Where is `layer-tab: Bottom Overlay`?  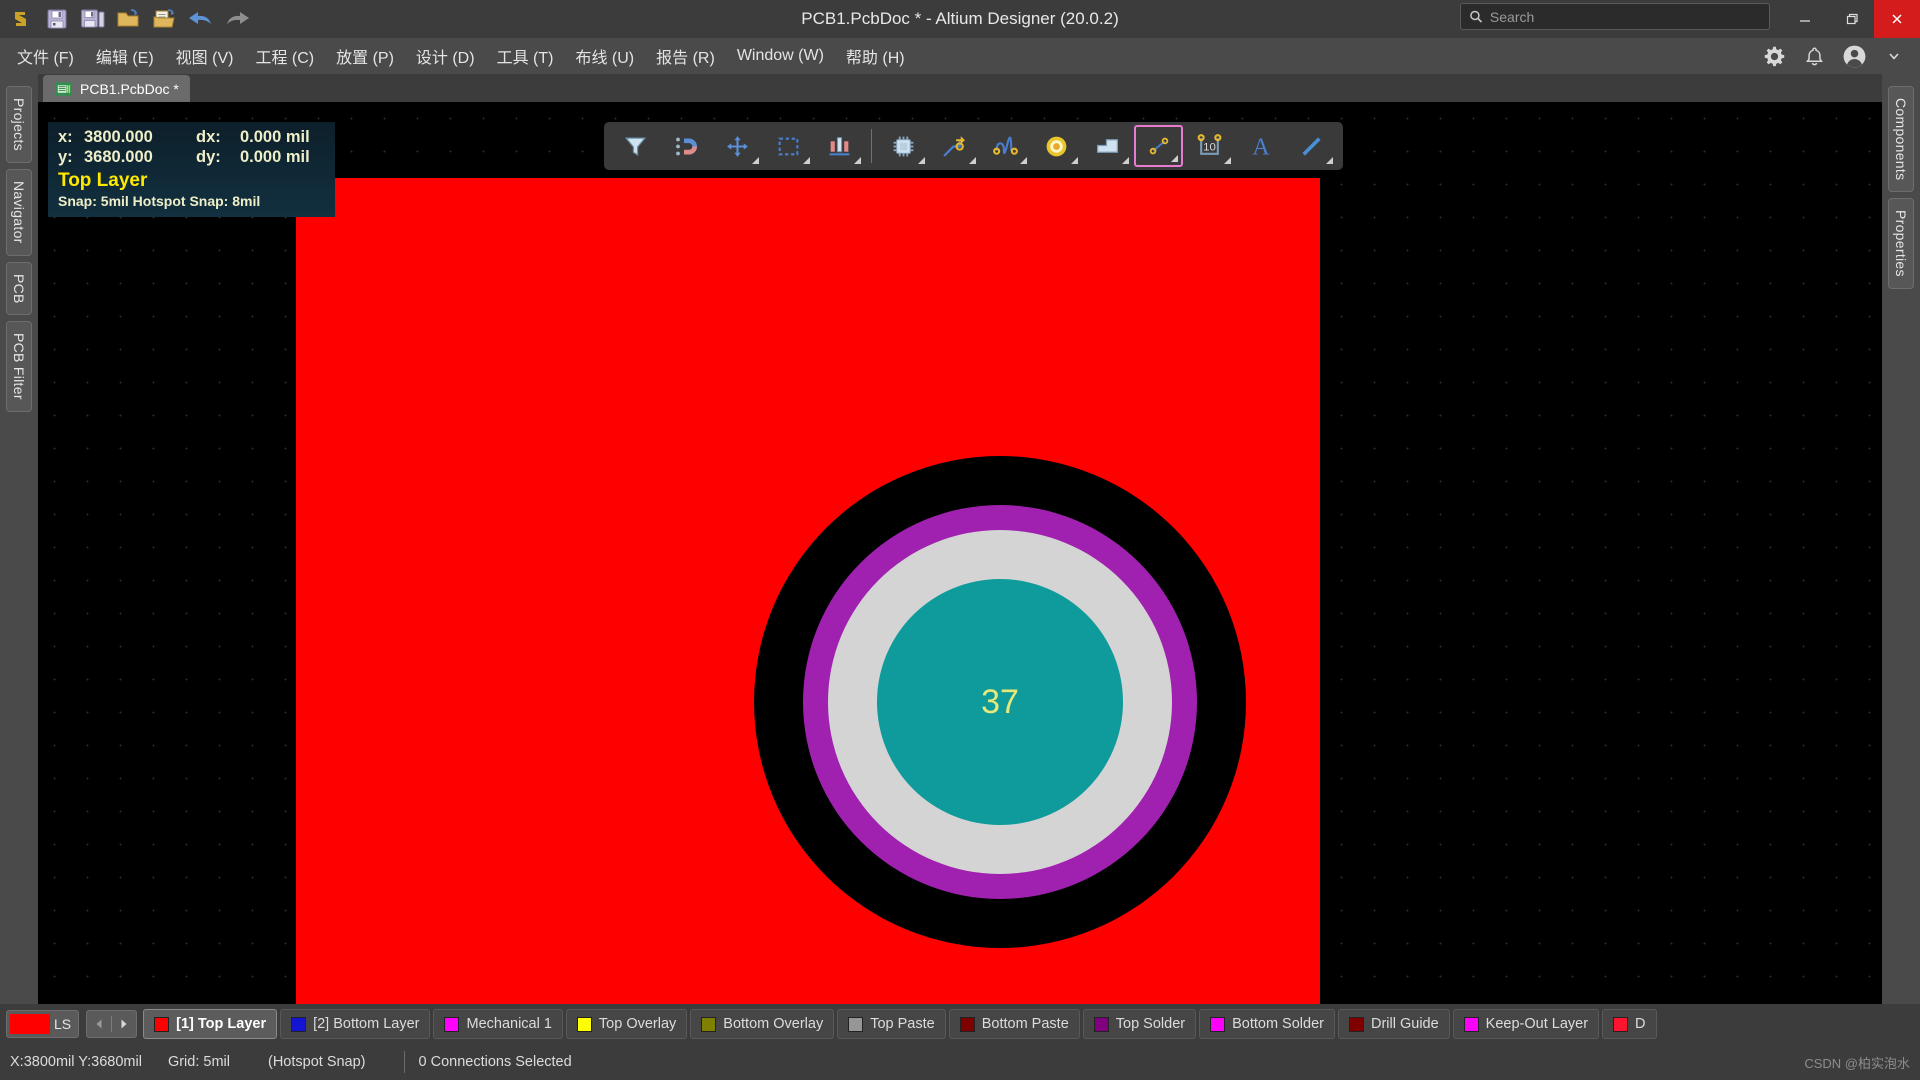 layer-tab: Bottom Overlay is located at coordinates (762, 1024).